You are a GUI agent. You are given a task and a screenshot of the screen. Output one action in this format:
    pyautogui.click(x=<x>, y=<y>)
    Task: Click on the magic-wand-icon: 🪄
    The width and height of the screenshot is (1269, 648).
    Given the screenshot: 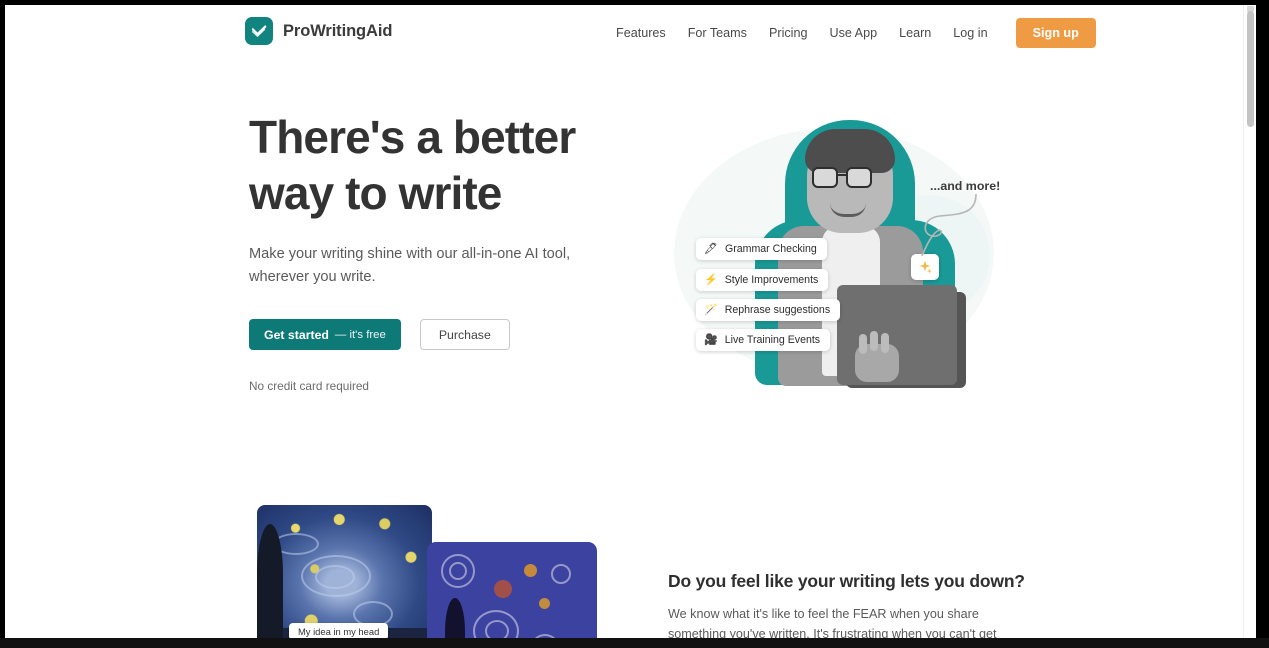 What is the action you would take?
    pyautogui.click(x=711, y=309)
    